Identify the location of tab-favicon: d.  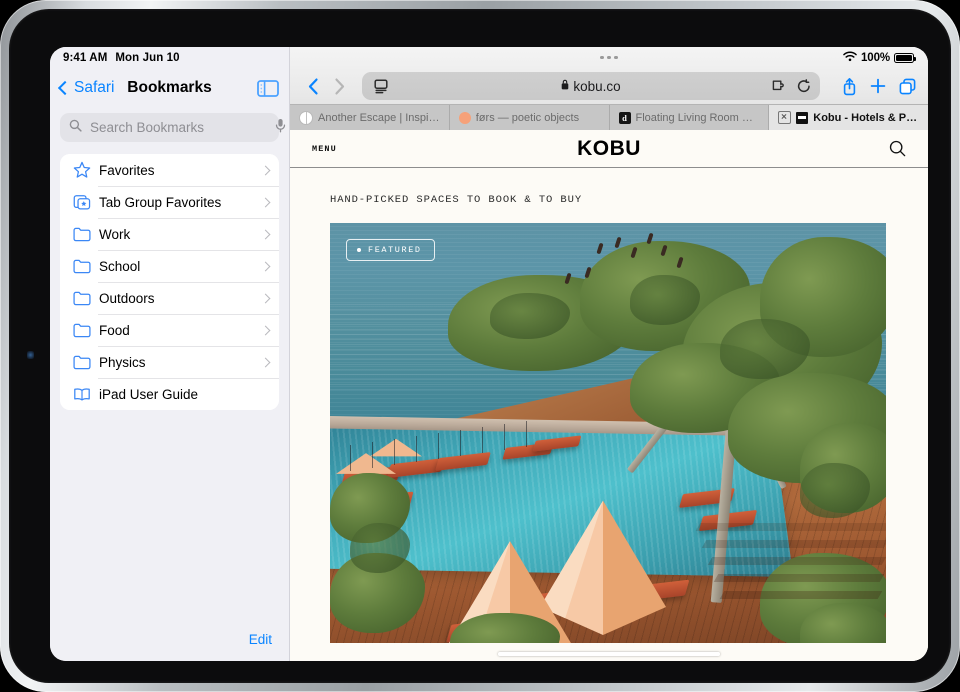
(624, 117).